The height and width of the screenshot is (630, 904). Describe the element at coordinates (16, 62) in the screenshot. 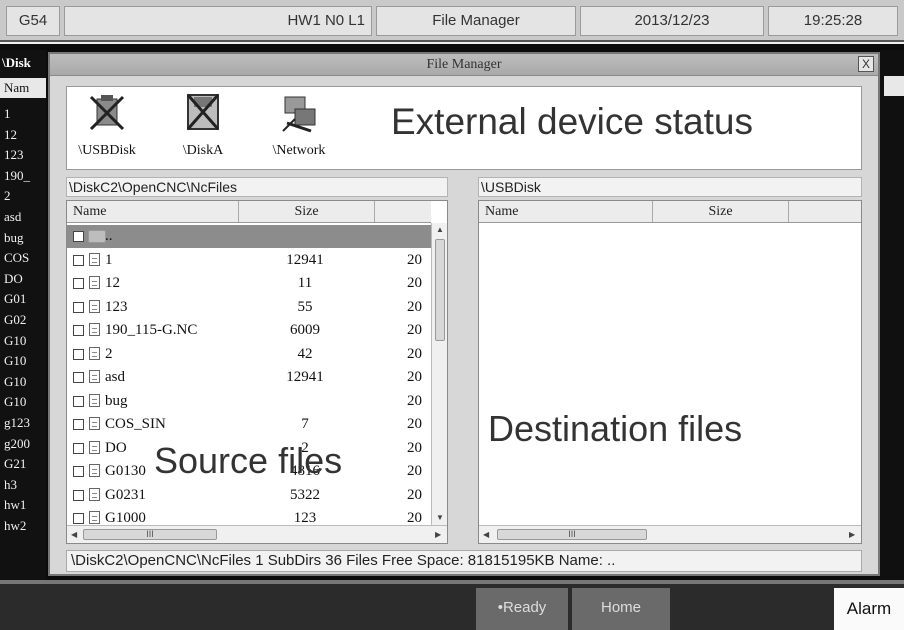

I see `background-path: \Disk` at that location.